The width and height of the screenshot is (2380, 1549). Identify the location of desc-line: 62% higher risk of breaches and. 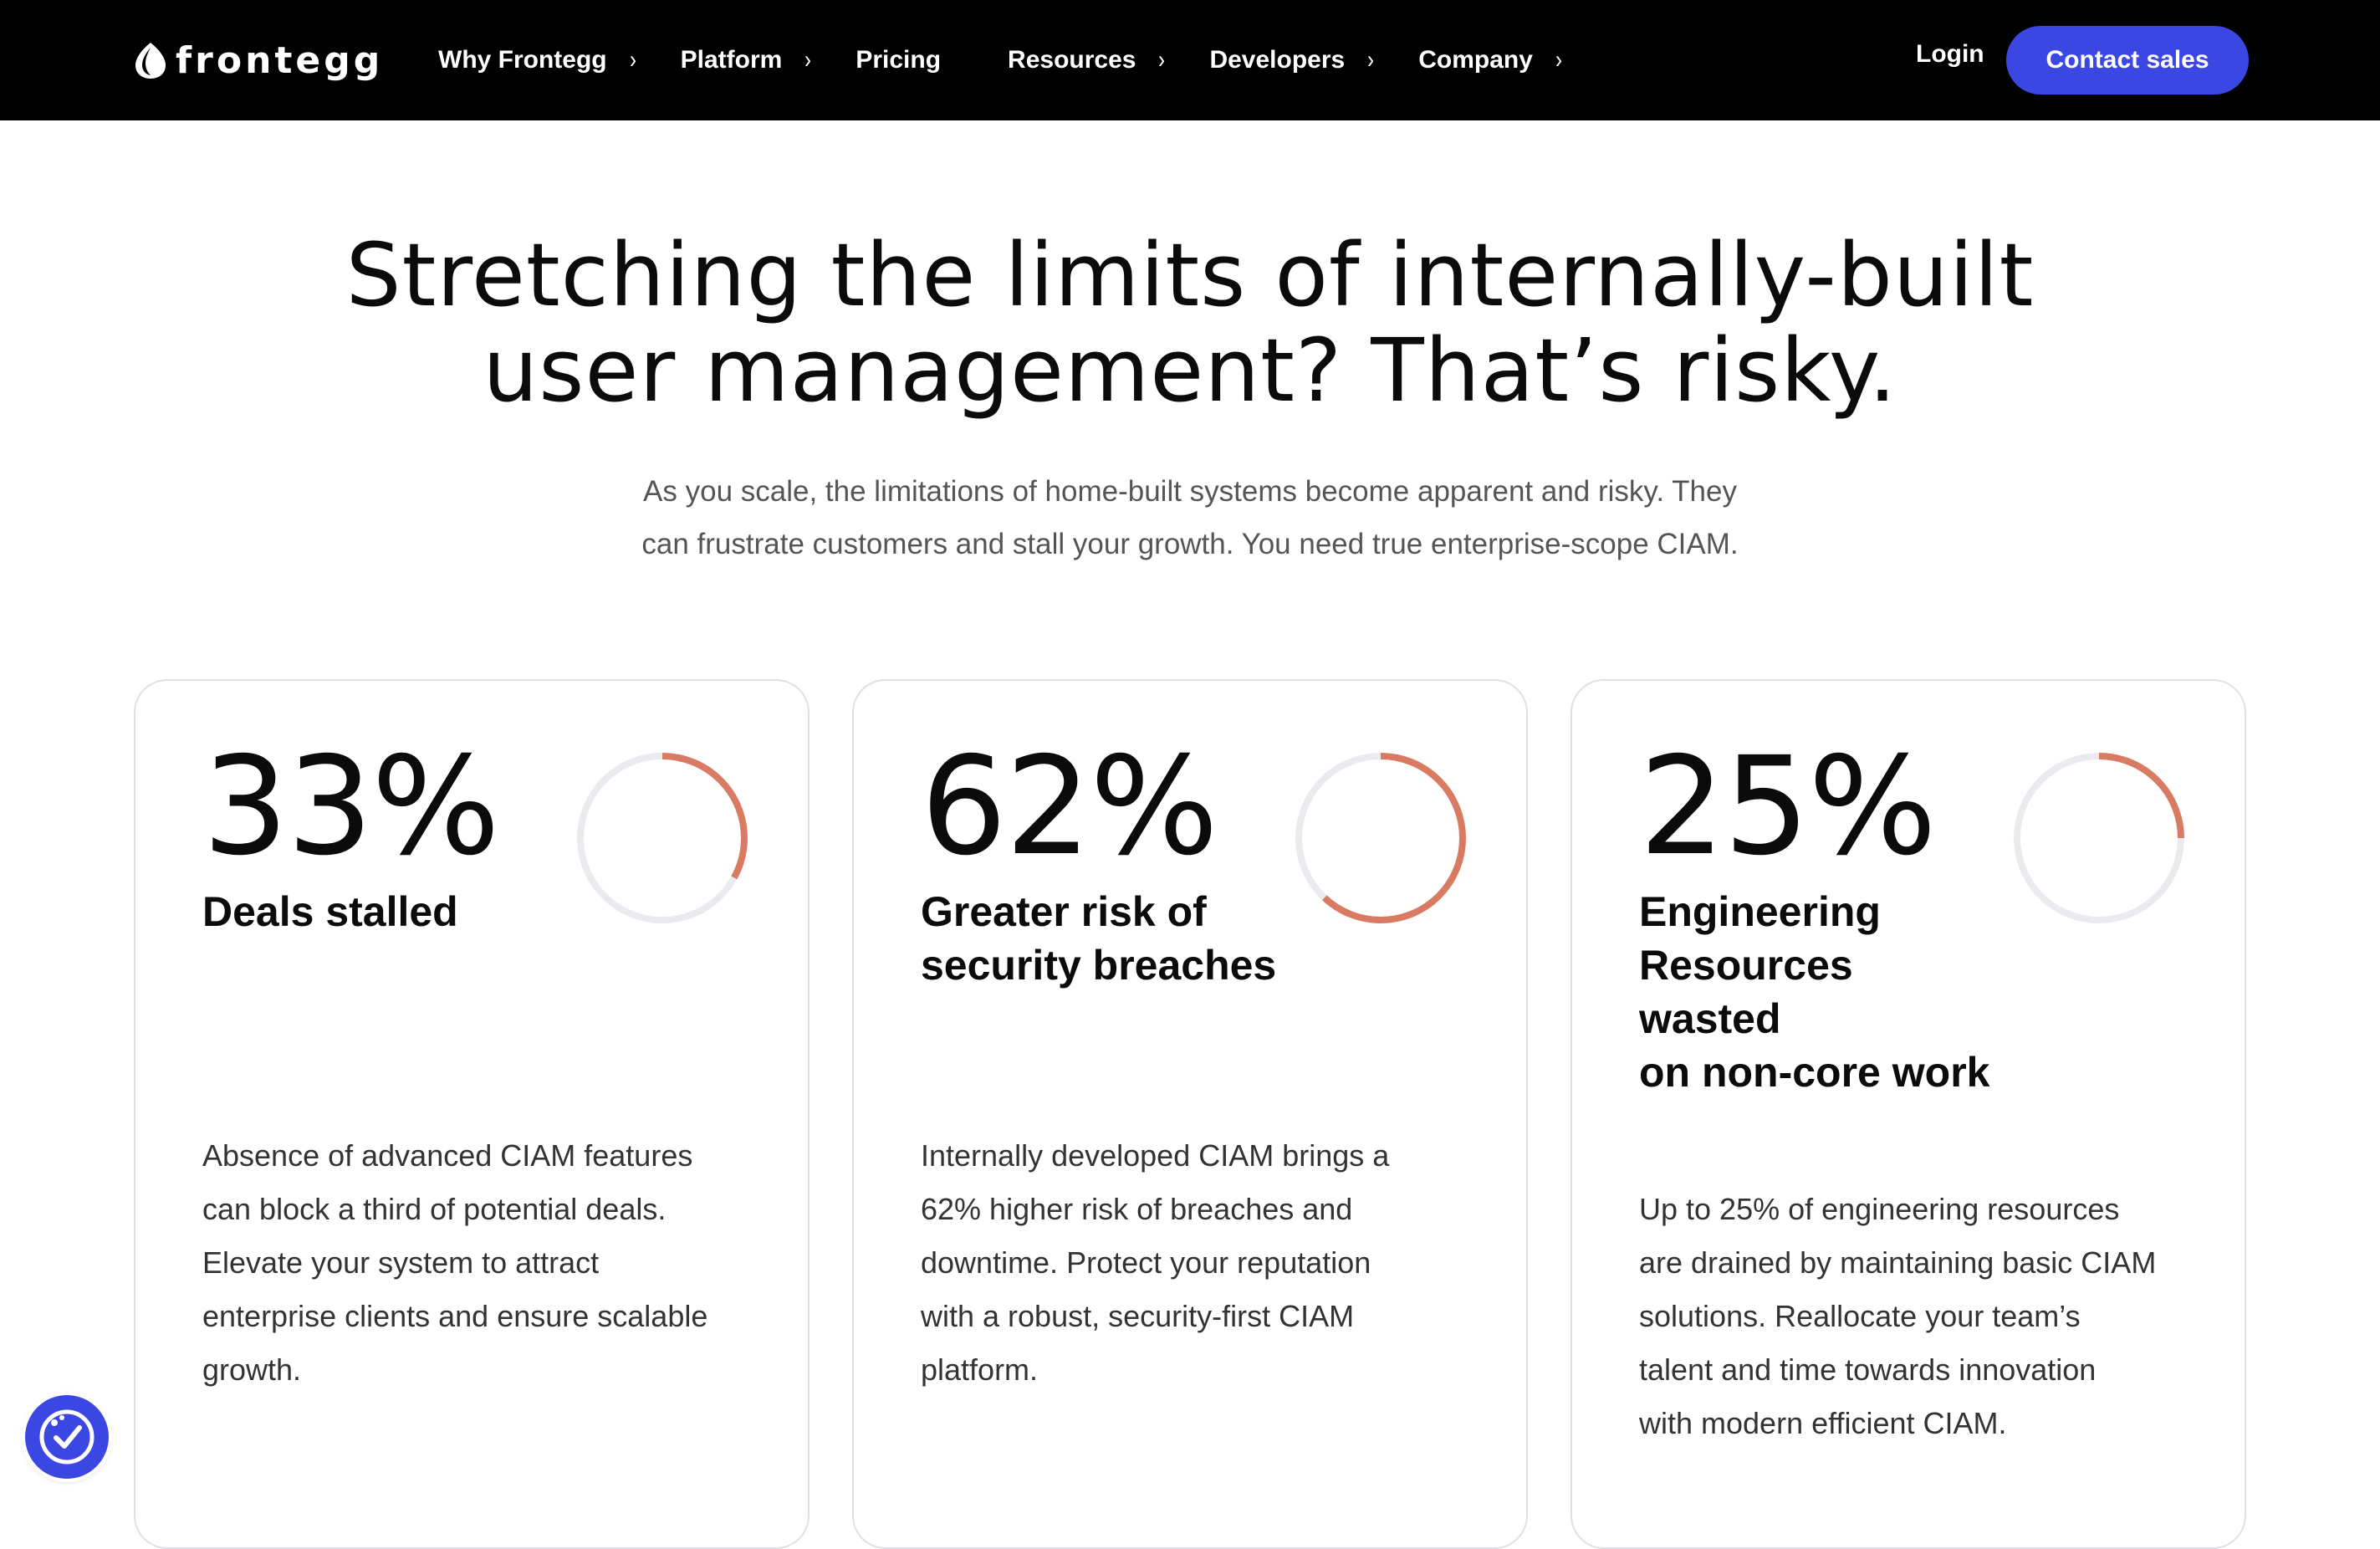
(1137, 1209).